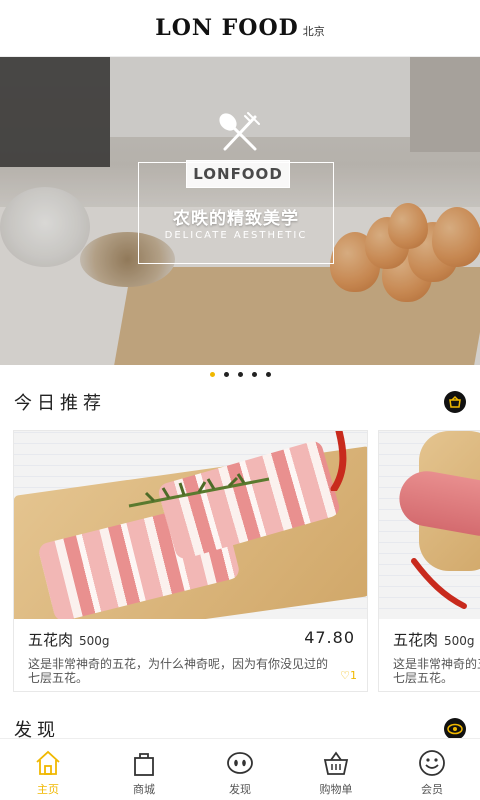 The height and width of the screenshot is (800, 480). What do you see at coordinates (240, 789) in the screenshot?
I see `tab-label: 发现` at bounding box center [240, 789].